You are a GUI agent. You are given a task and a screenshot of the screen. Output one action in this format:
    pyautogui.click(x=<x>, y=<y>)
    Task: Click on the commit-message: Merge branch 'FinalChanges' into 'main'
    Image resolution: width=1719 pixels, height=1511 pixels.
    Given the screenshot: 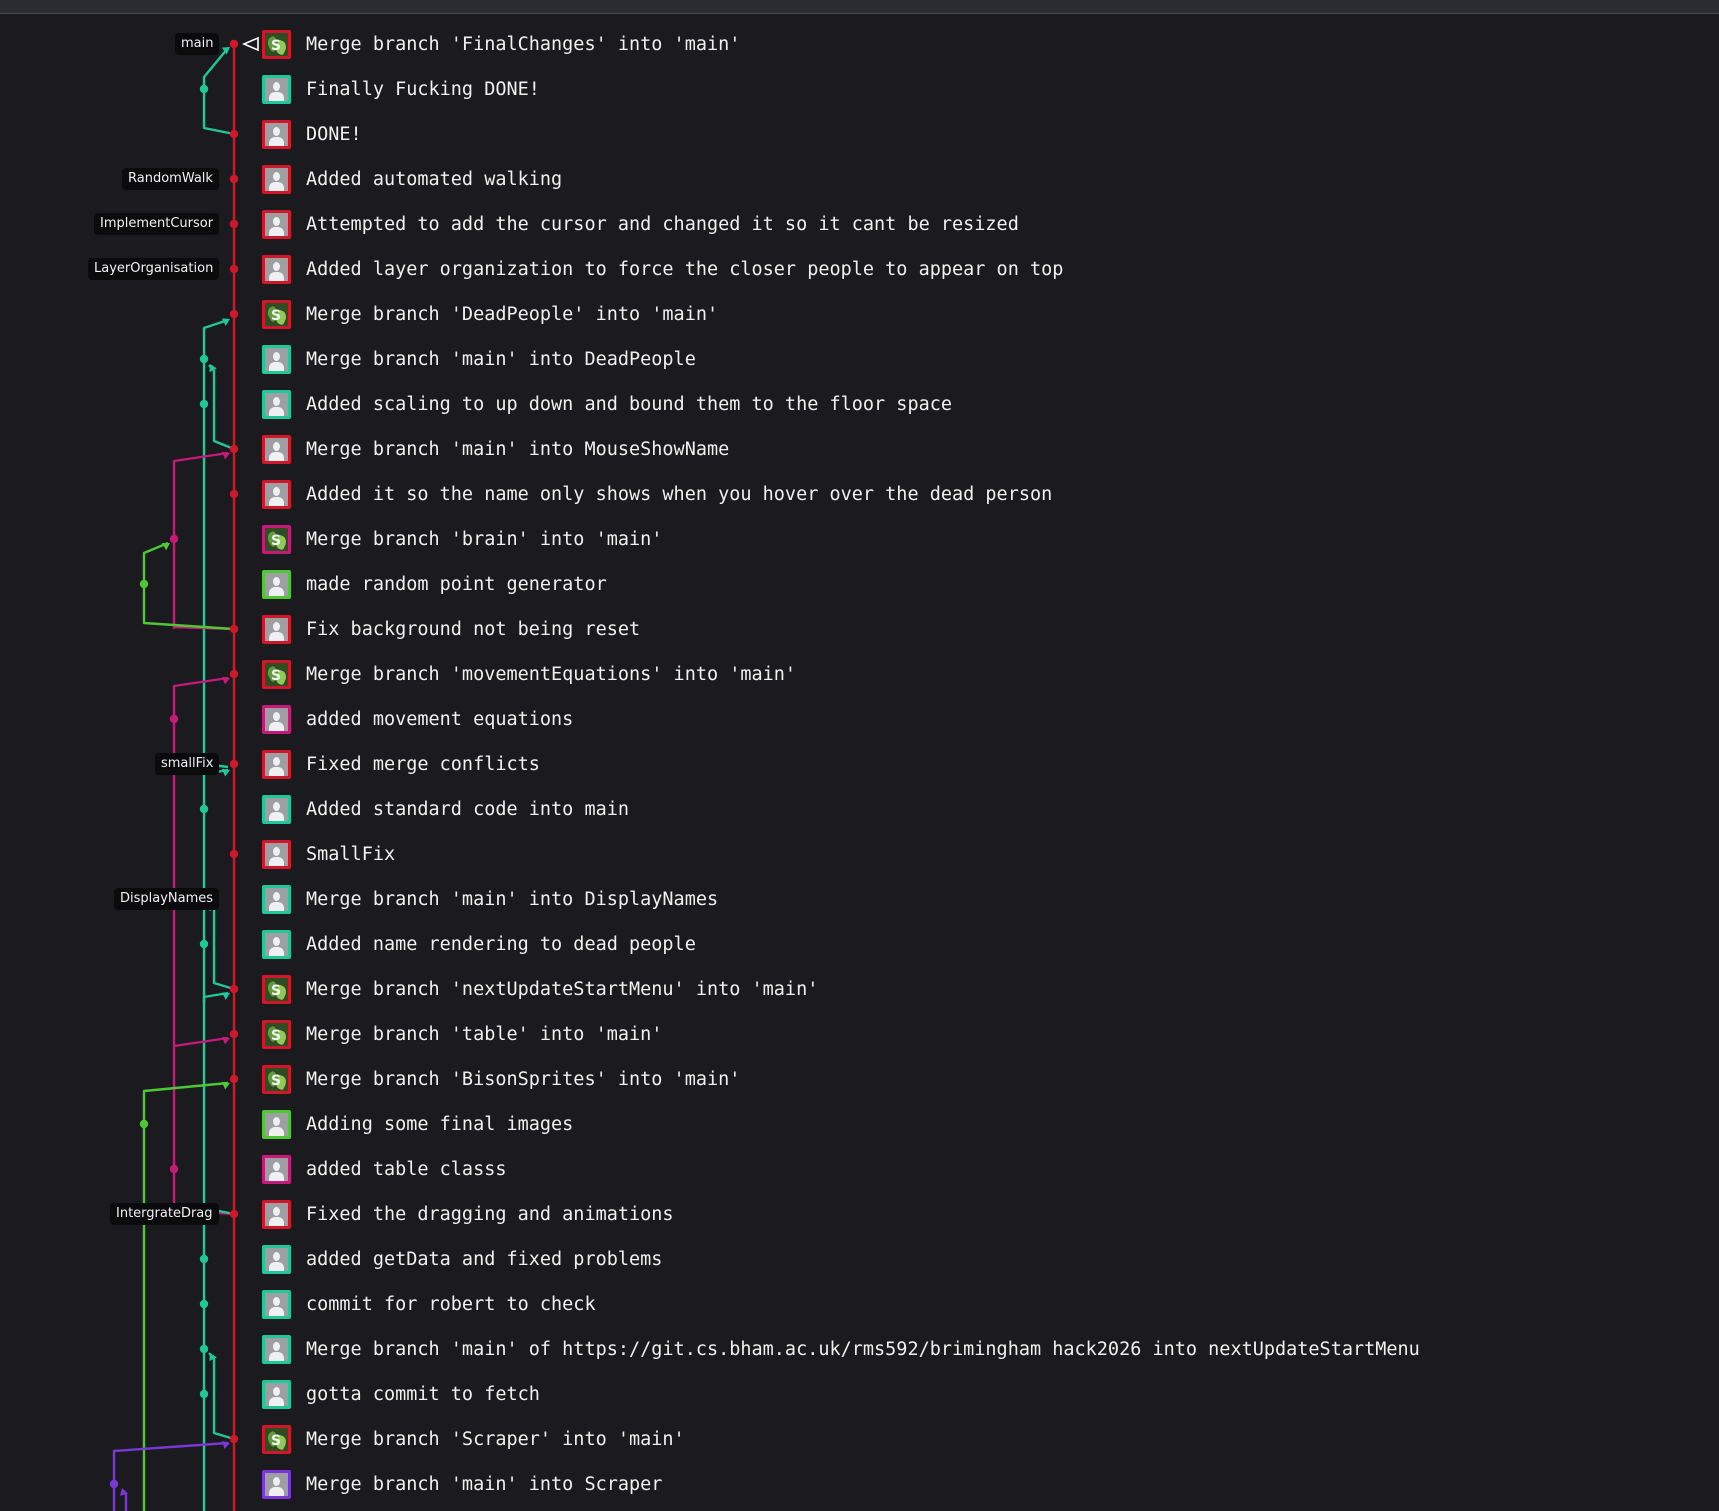 What is the action you would take?
    pyautogui.click(x=523, y=44)
    